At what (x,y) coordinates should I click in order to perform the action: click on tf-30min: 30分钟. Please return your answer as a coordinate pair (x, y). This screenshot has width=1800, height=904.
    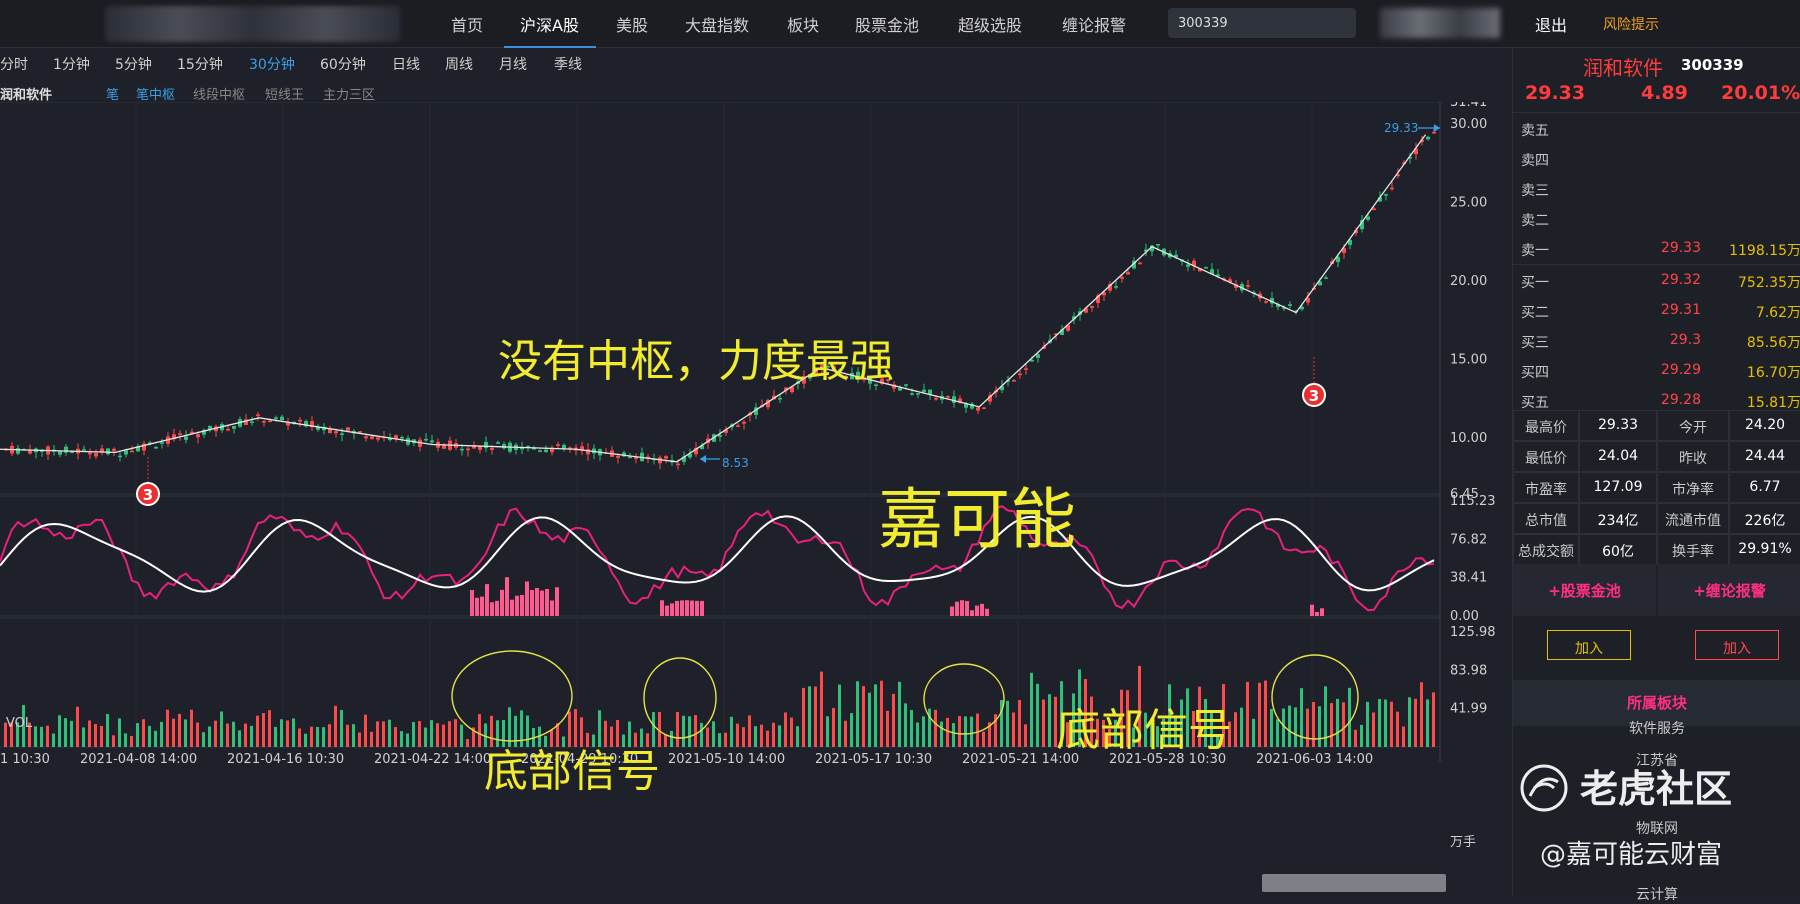
    Looking at the image, I should click on (272, 64).